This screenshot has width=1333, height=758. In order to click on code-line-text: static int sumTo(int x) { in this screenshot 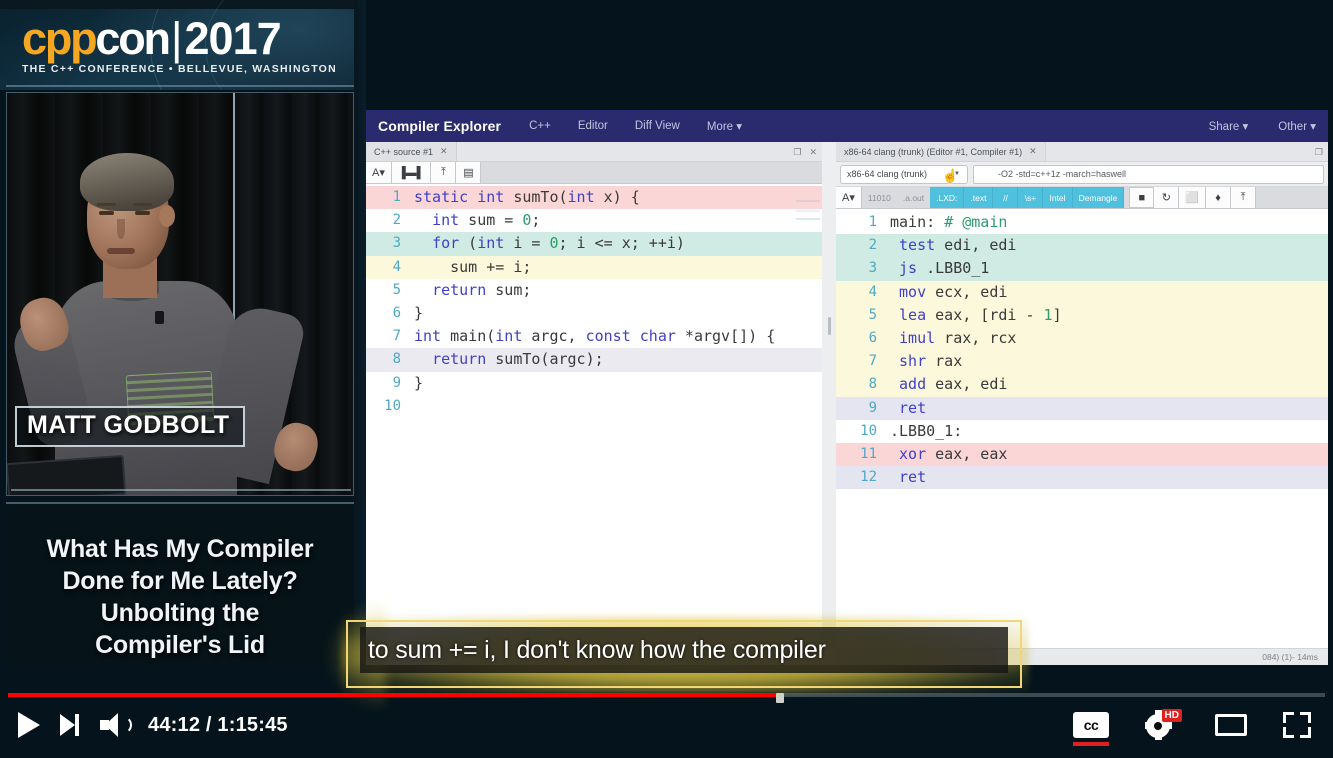, I will do `click(617, 197)`.